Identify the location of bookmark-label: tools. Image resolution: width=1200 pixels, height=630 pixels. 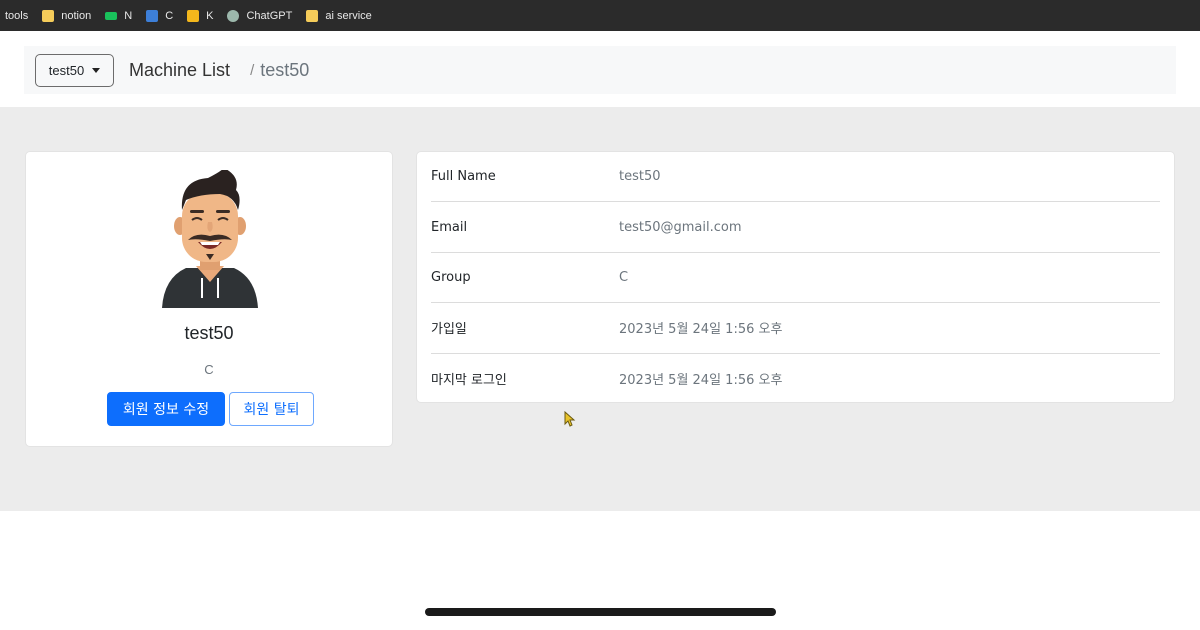
(17, 15).